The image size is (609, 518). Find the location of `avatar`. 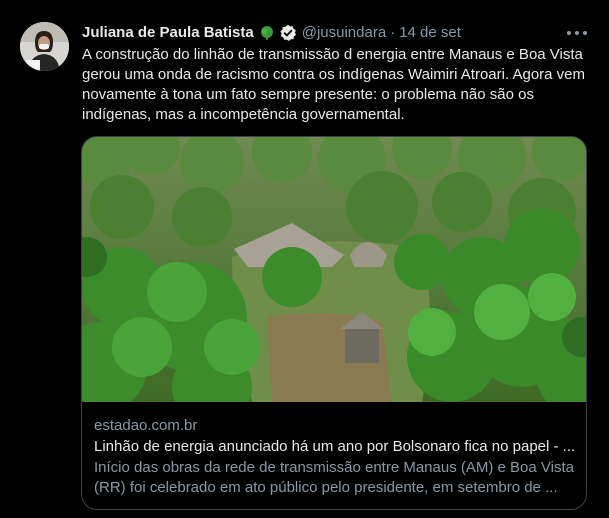

avatar is located at coordinates (44, 46).